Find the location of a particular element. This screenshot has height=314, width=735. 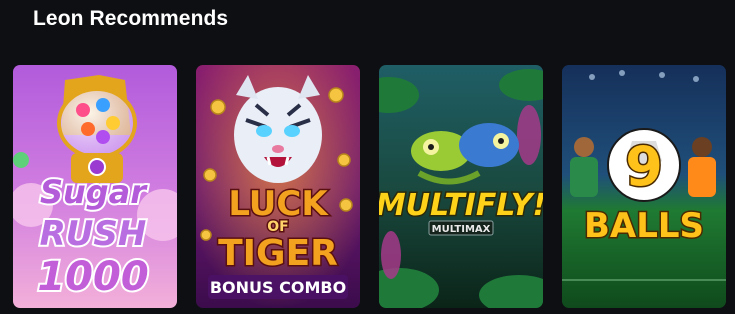

luck-of-tiger-subtitle: BONUS COMBO is located at coordinates (278, 287).